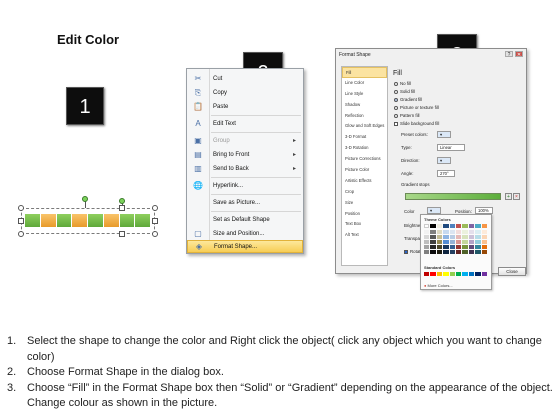  What do you see at coordinates (434, 210) in the screenshot?
I see `color-picker-button: ▾` at bounding box center [434, 210].